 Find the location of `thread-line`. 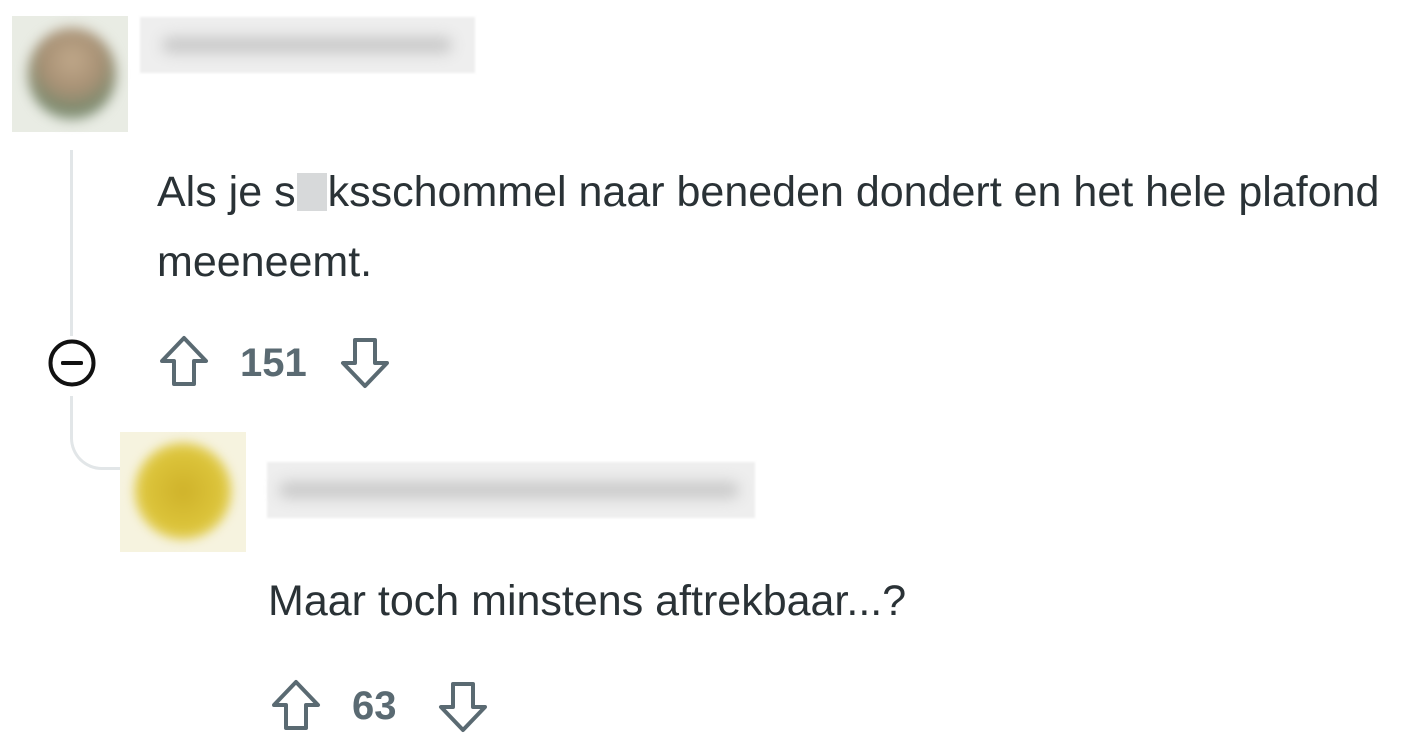

thread-line is located at coordinates (71, 243).